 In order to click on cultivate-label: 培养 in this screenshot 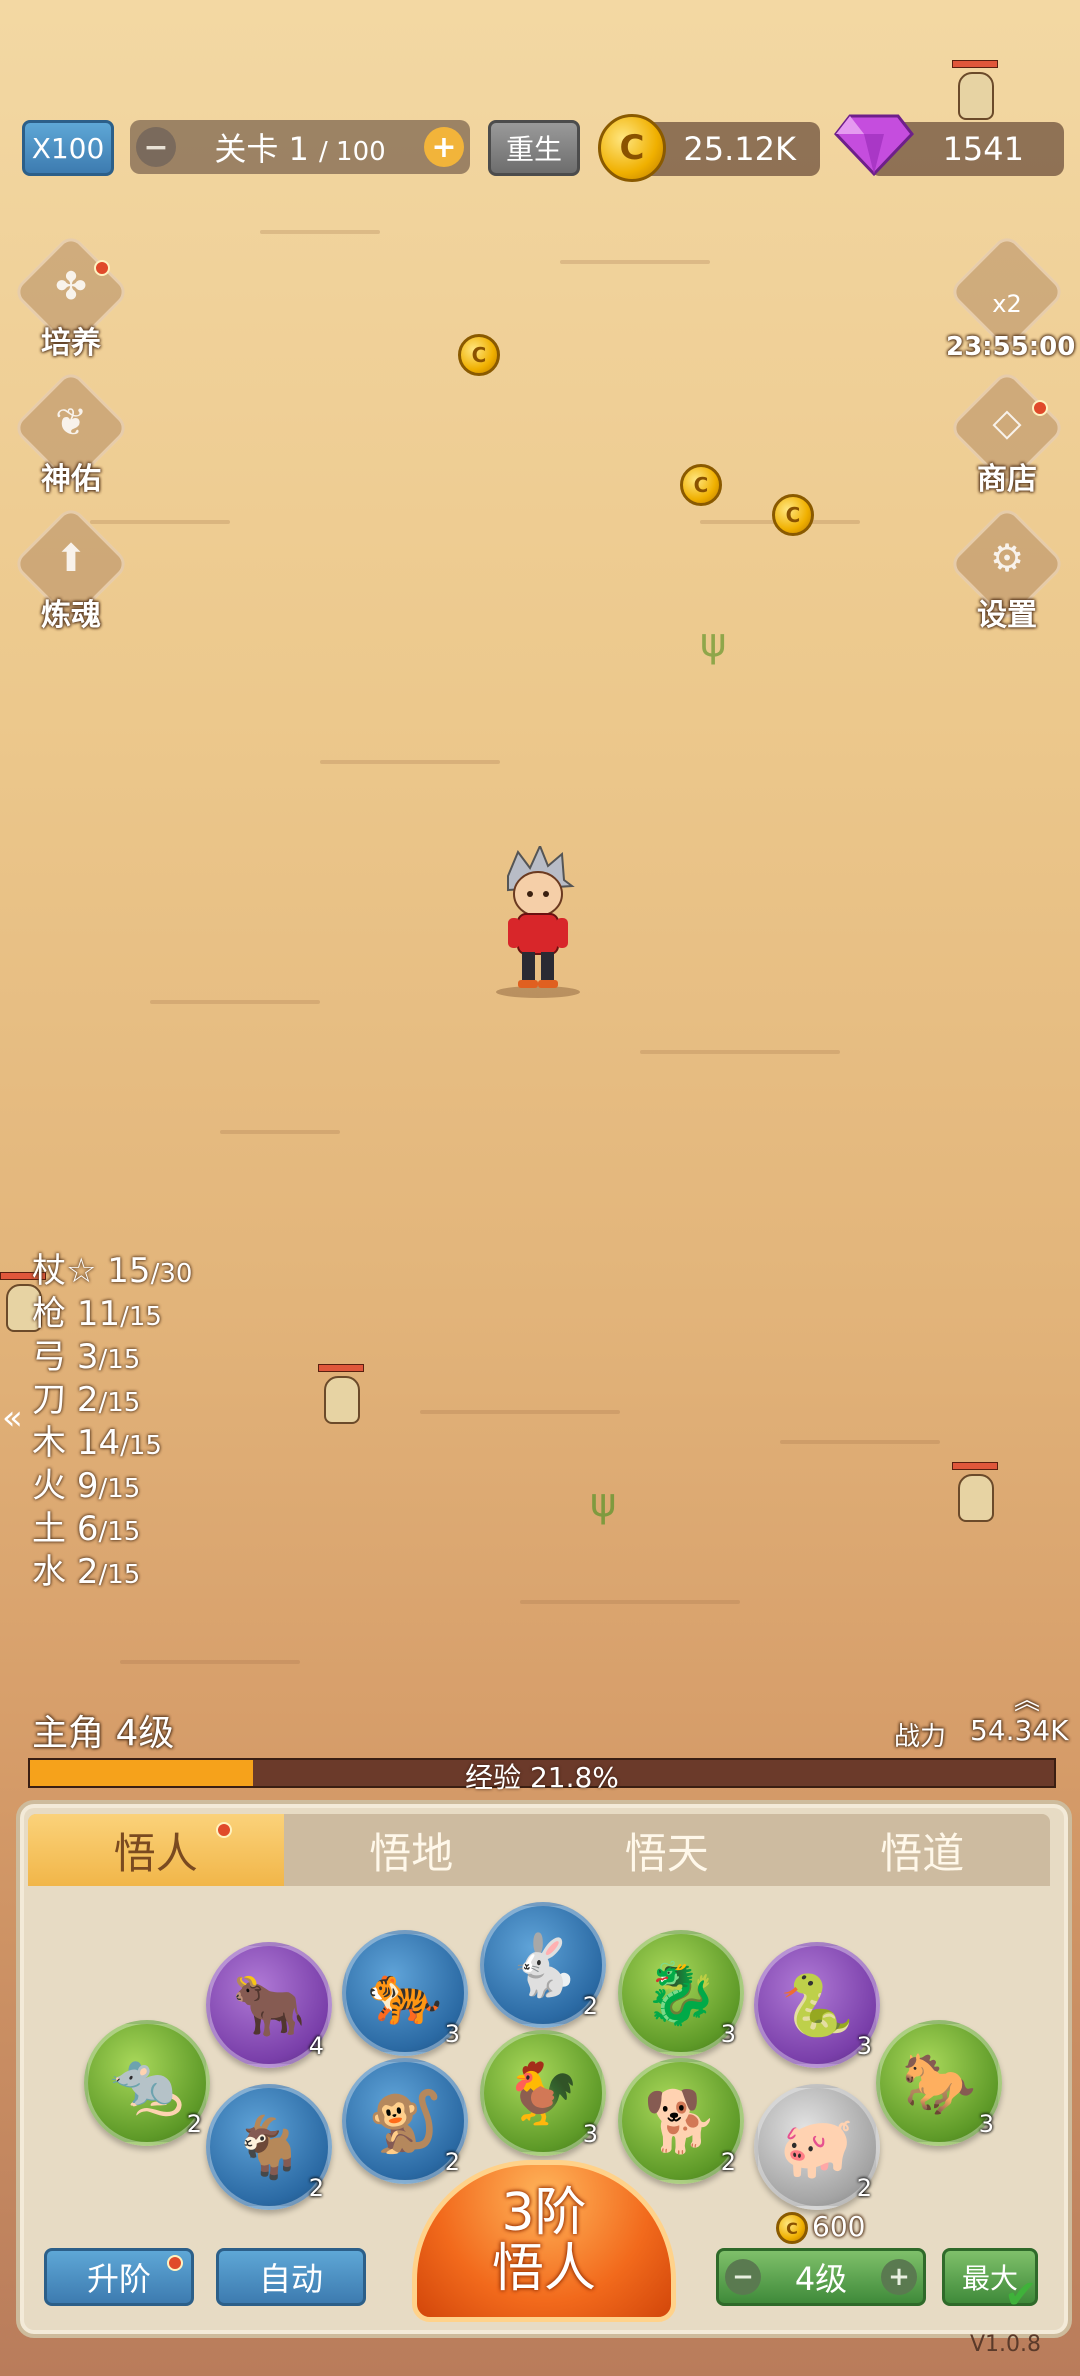, I will do `click(71, 343)`.